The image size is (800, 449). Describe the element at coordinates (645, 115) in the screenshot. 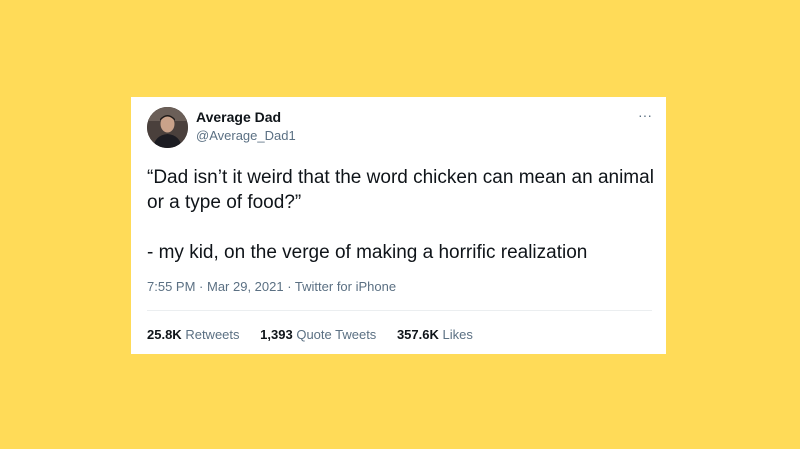

I see `ellipsis-icon: ···` at that location.